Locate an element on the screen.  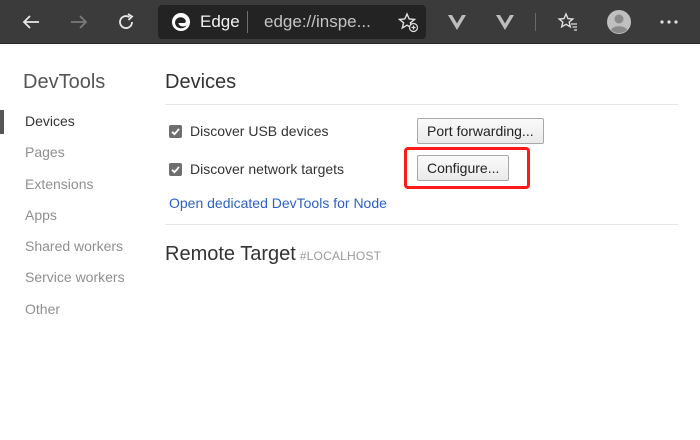
remote-target-heading: Remote Target #LOCALHOST is located at coordinates (273, 254).